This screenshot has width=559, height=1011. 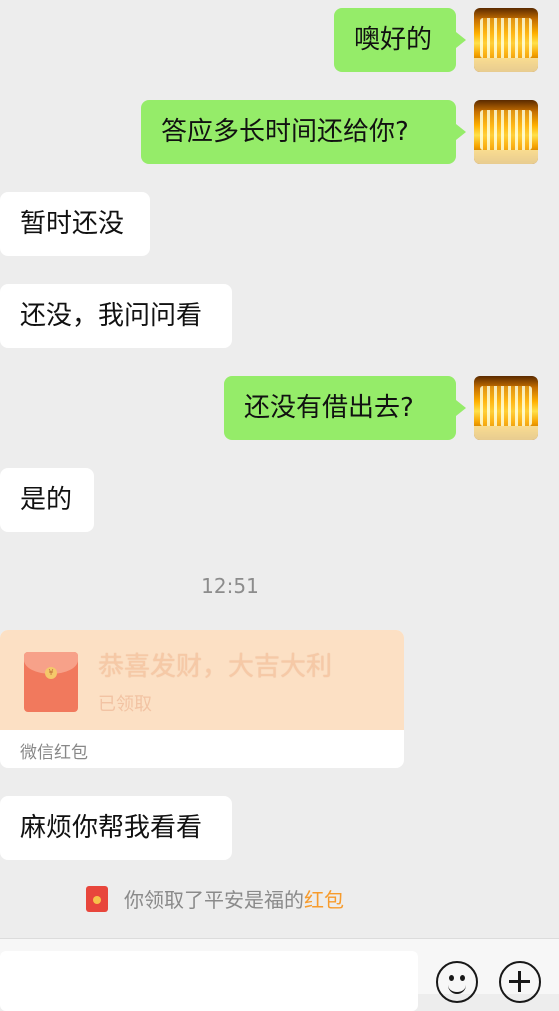 I want to click on message-text: 是的, so click(x=46, y=500).